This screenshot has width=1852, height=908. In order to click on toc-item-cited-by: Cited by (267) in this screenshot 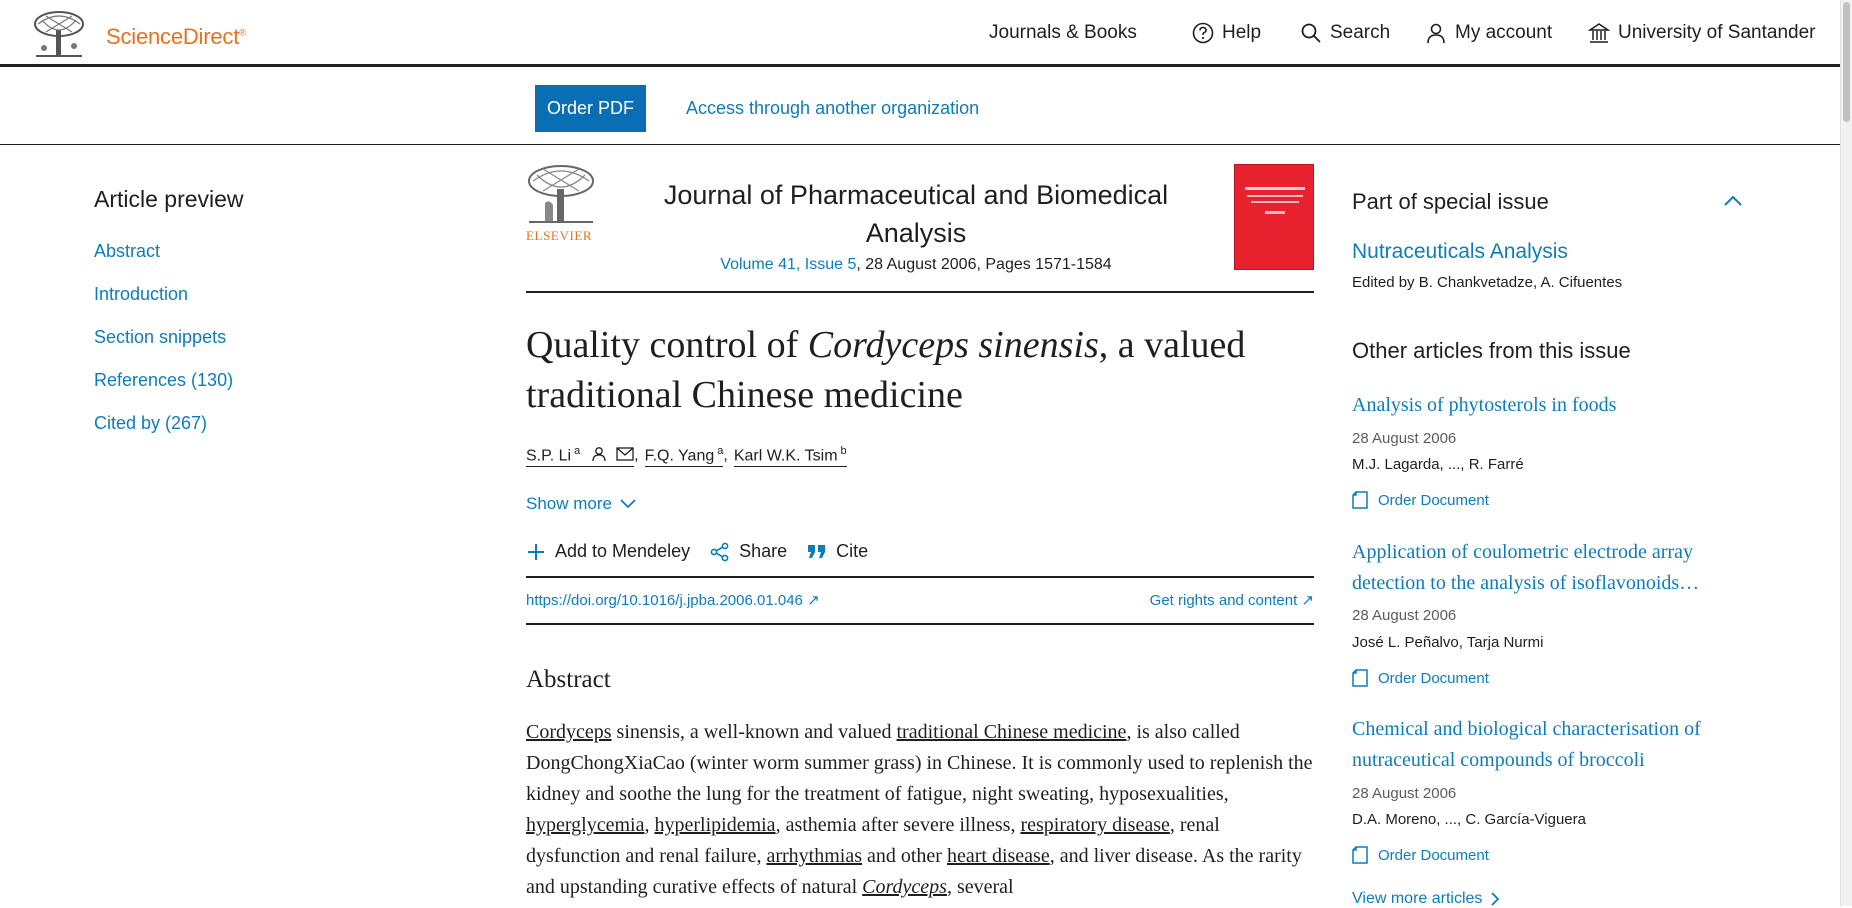, I will do `click(150, 423)`.